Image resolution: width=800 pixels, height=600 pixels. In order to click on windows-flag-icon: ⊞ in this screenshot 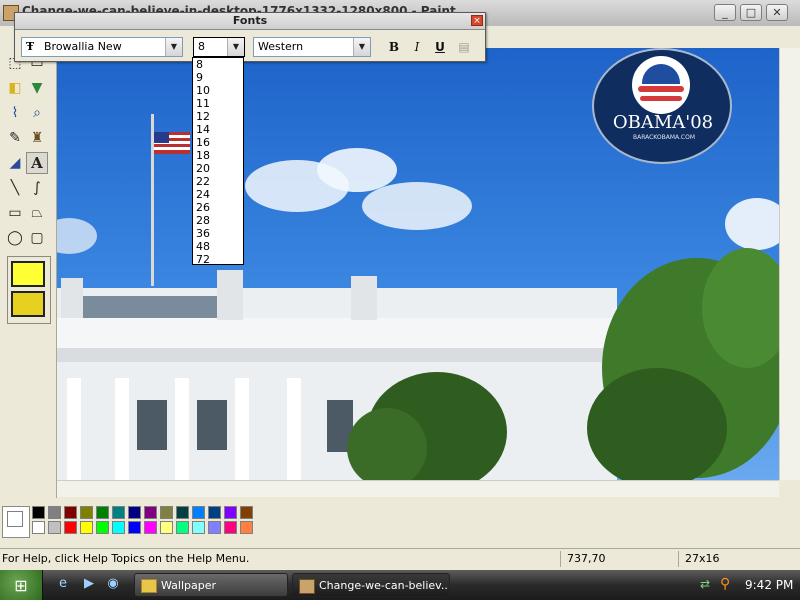, I will do `click(21, 585)`.